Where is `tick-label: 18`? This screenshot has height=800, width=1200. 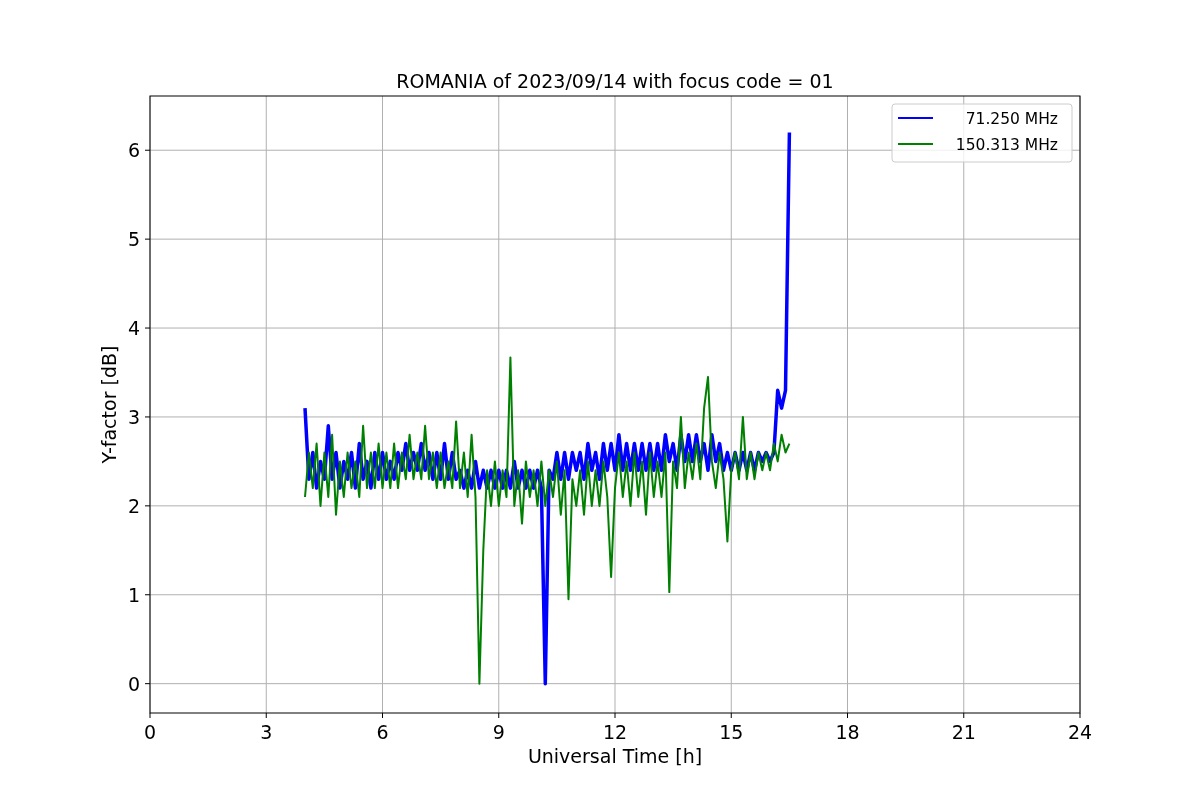 tick-label: 18 is located at coordinates (847, 732).